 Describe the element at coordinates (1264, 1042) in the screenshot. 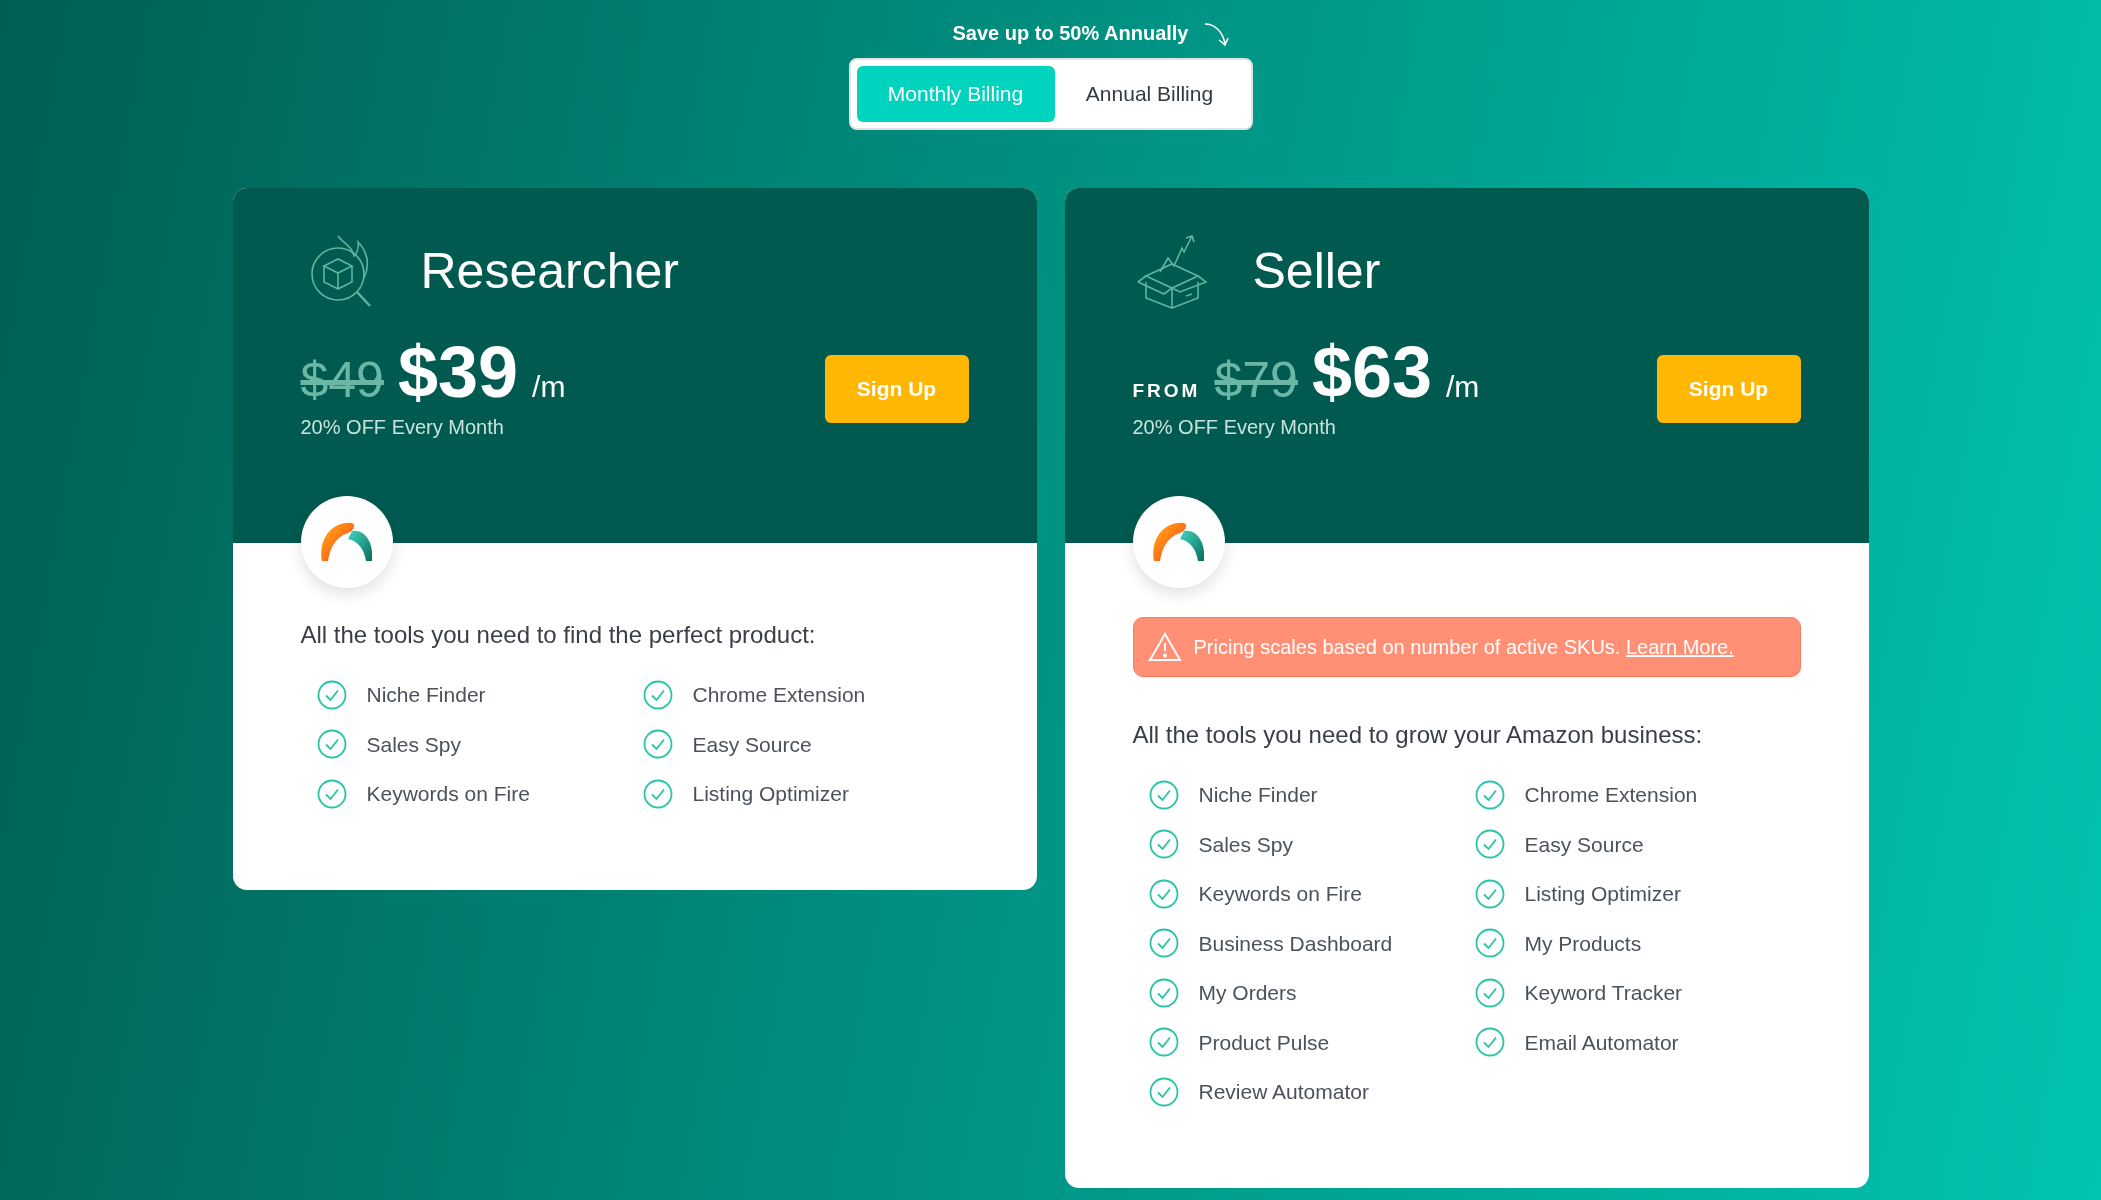

I see `feature-item: Product Pulse` at that location.